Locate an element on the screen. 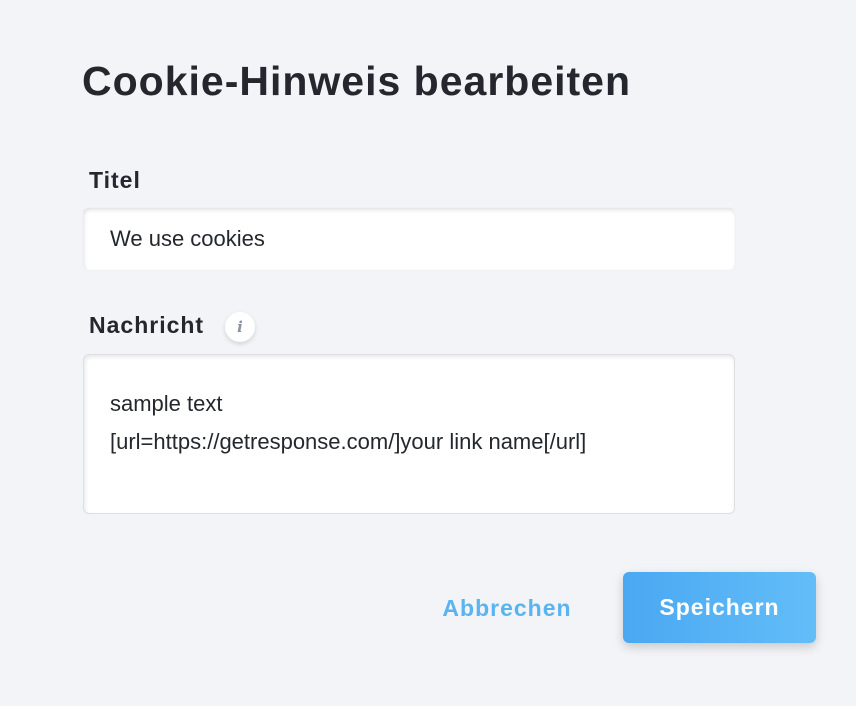 The height and width of the screenshot is (706, 856). title-input is located at coordinates (409, 239).